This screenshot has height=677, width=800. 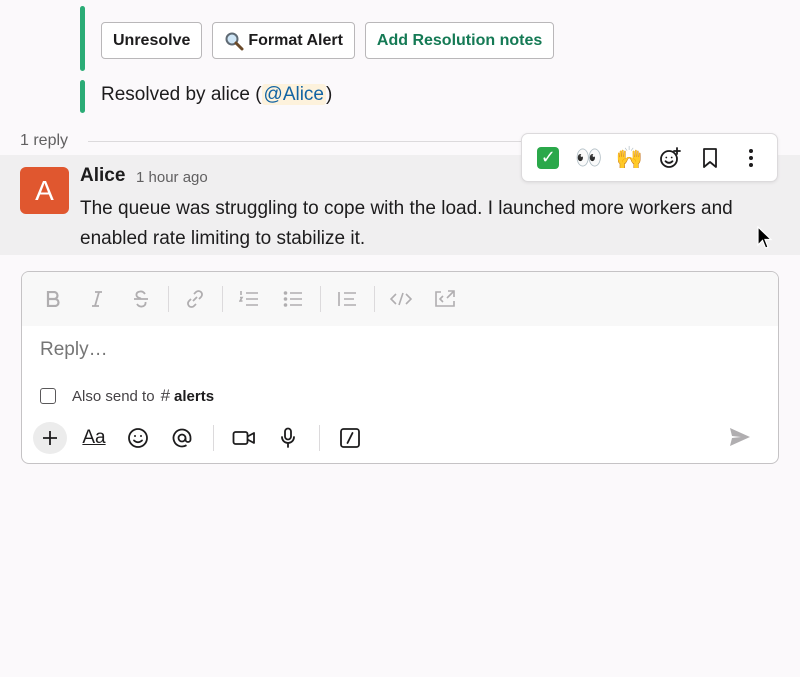 I want to click on video-camera-icon, so click(x=243, y=438).